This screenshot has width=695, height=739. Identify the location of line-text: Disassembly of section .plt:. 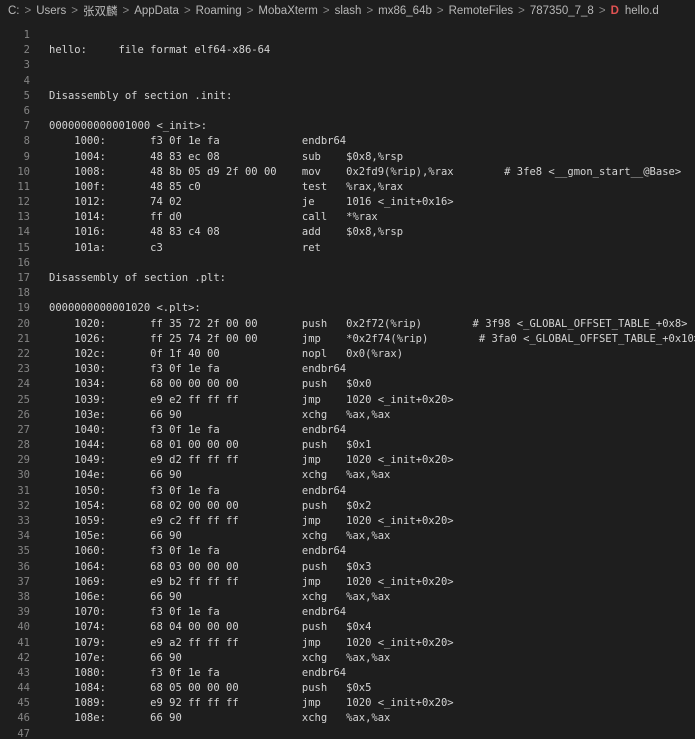
(138, 278).